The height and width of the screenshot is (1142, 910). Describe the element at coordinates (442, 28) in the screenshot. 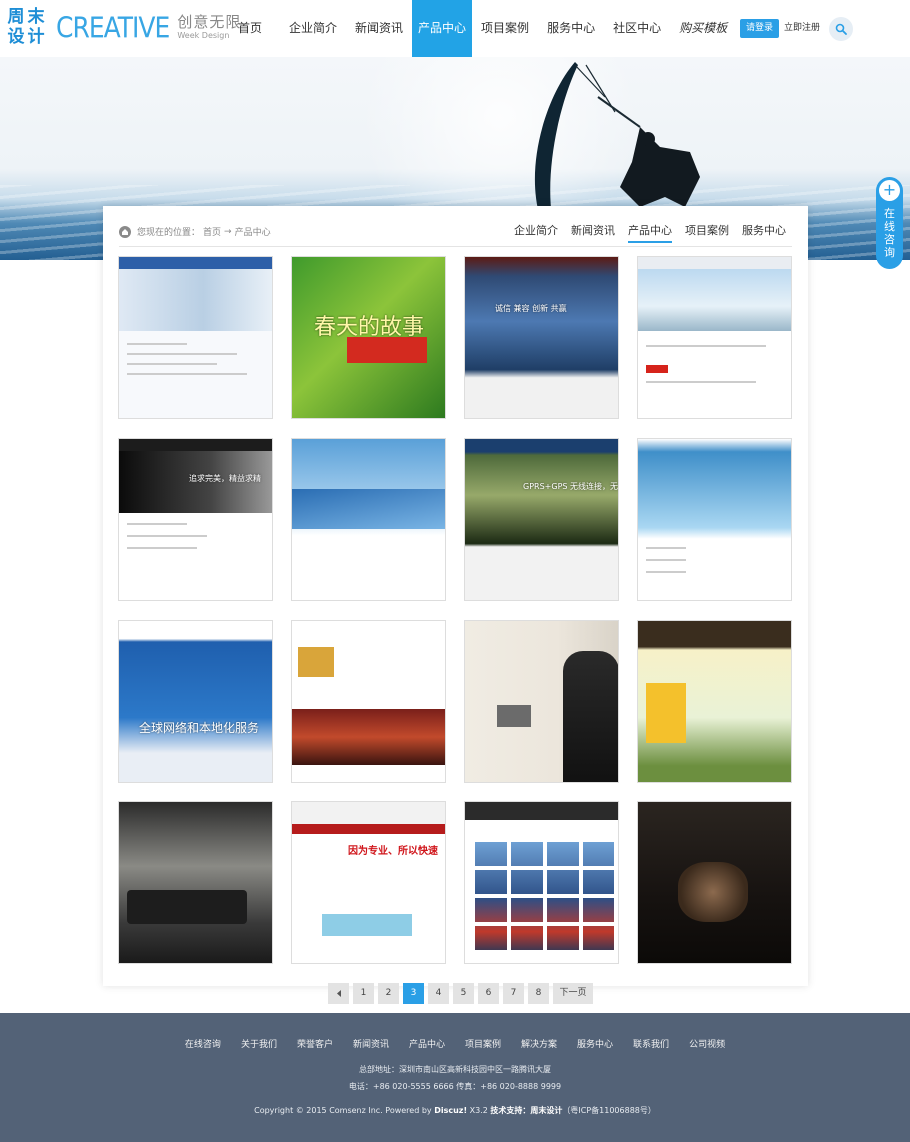

I see `nav-products: 产品中心` at that location.